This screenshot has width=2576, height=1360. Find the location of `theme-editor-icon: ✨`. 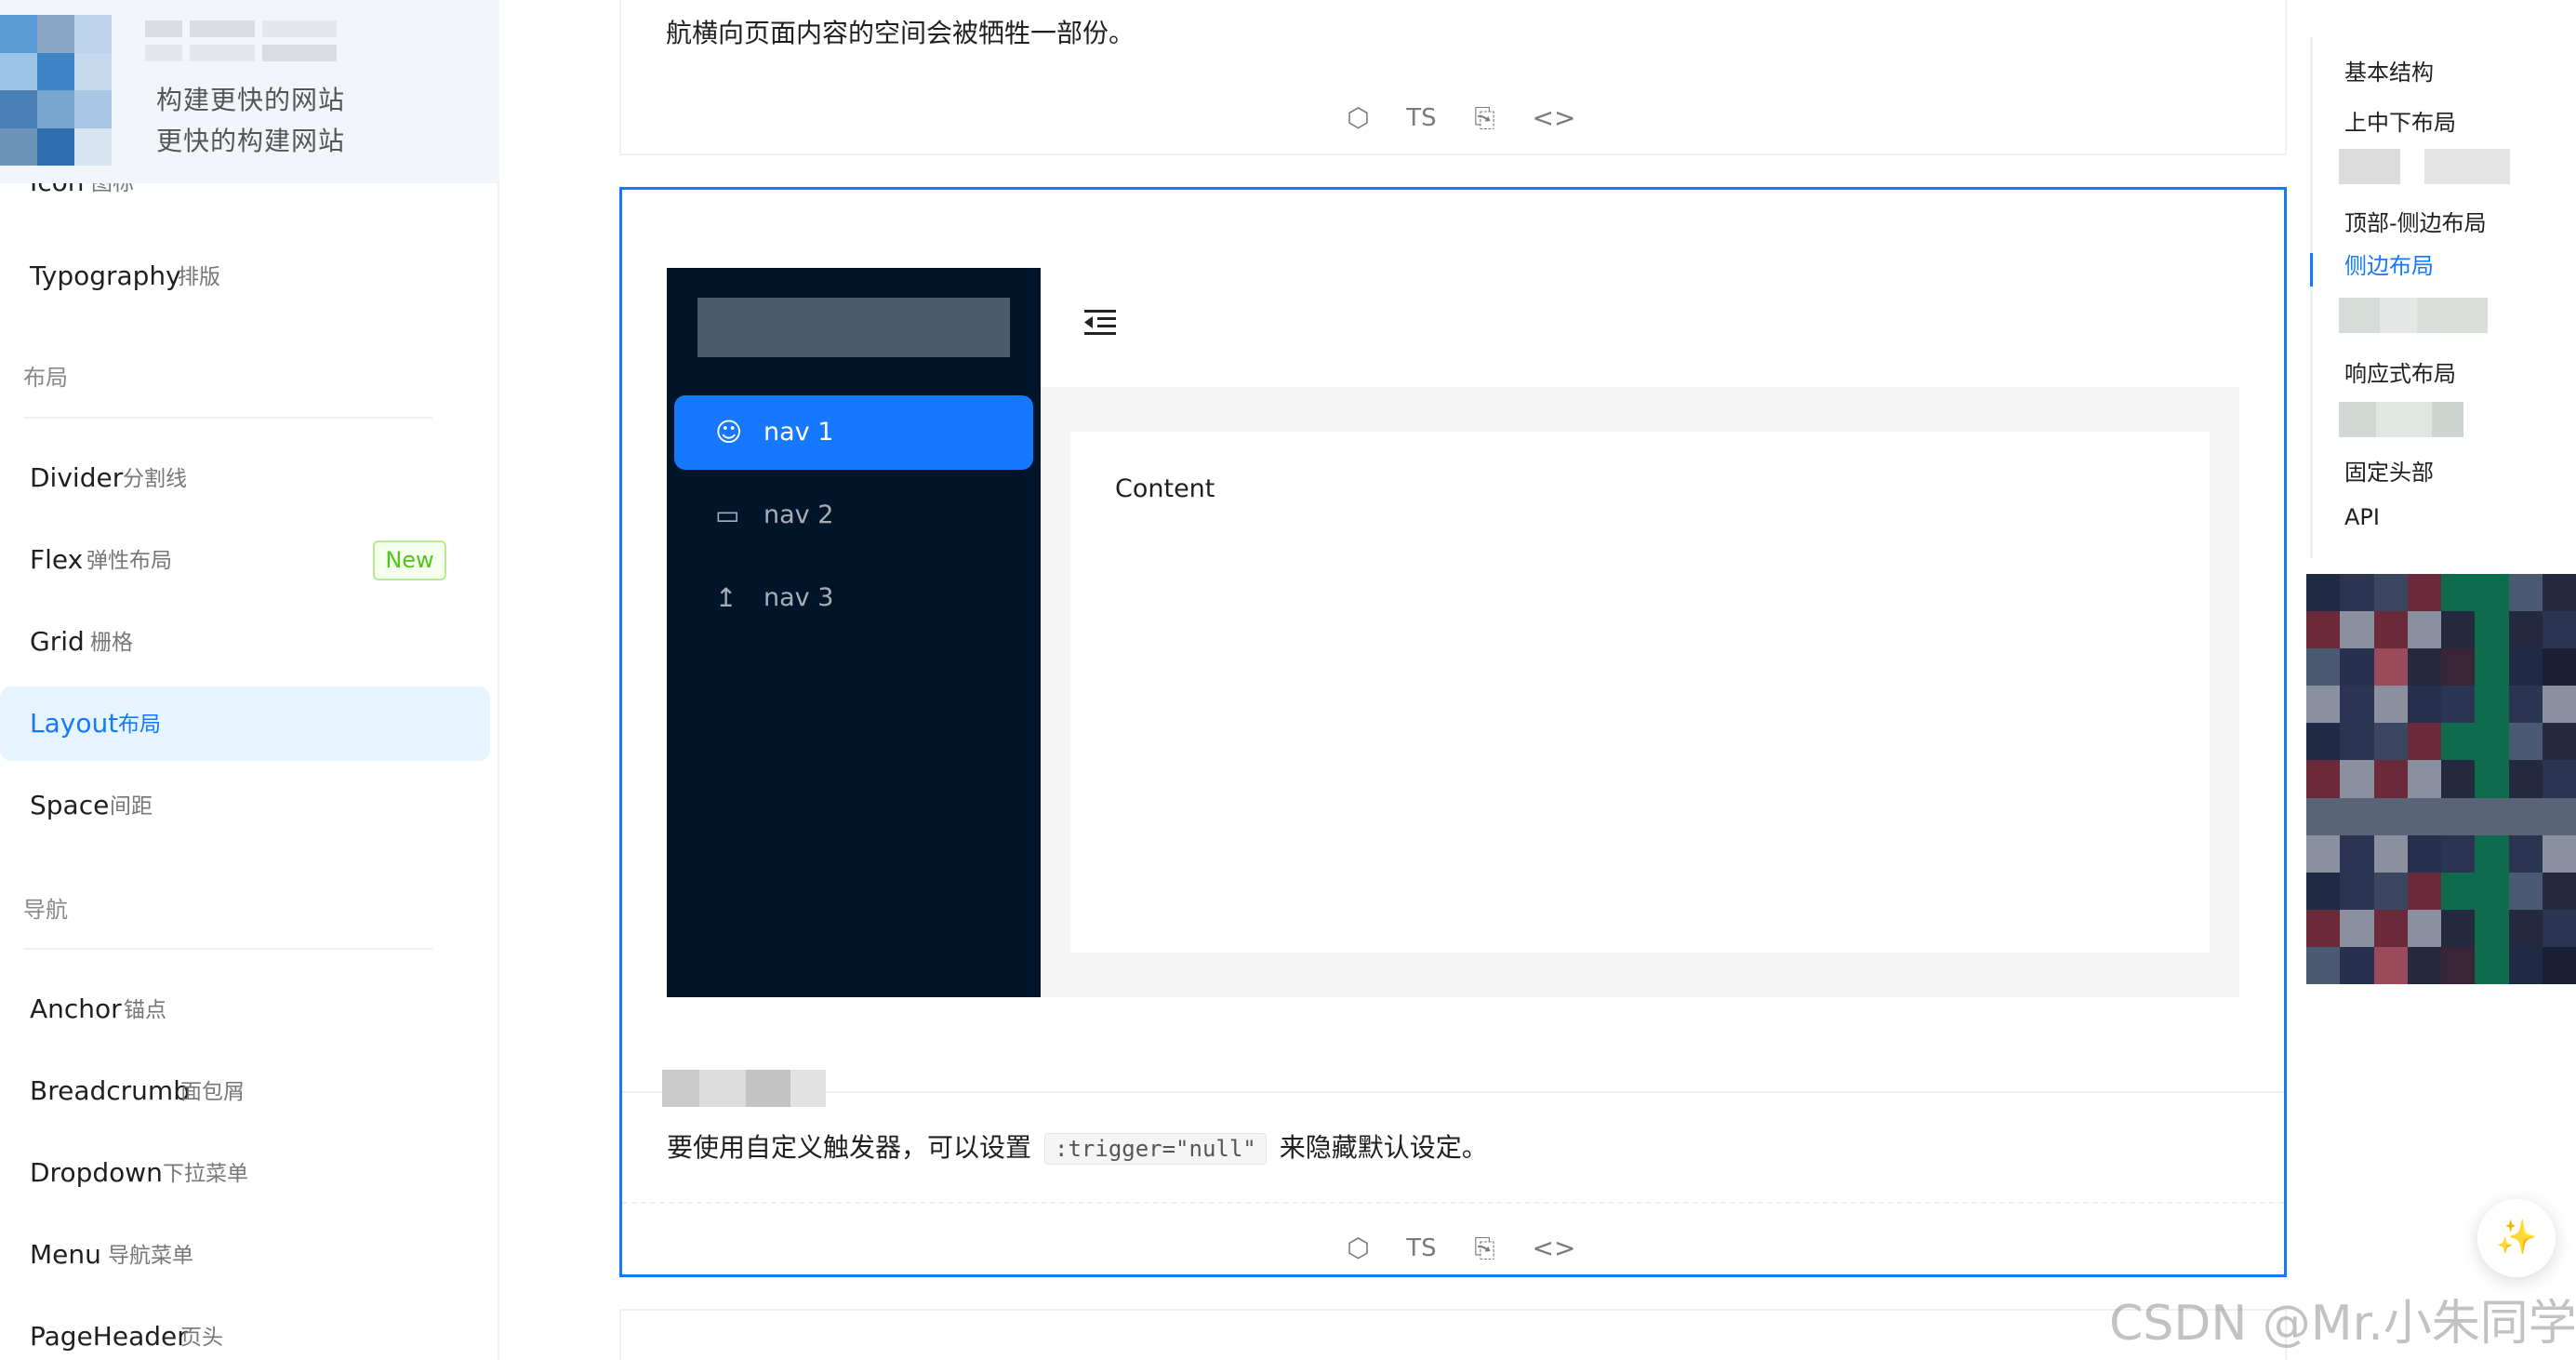

theme-editor-icon: ✨ is located at coordinates (2516, 1238).